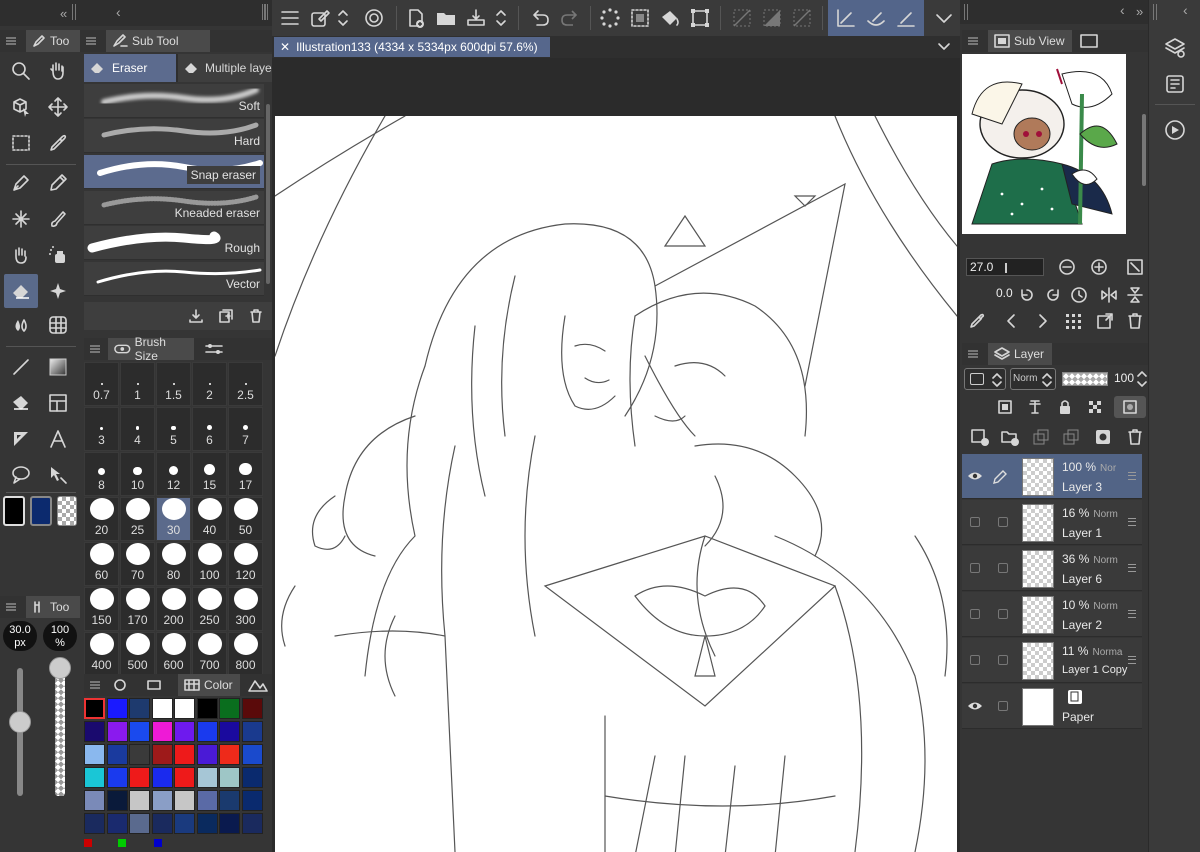 The height and width of the screenshot is (852, 1200). What do you see at coordinates (1052, 660) in the screenshot?
I see `layer-row: 11 % Norma Layer 1 Copy` at bounding box center [1052, 660].